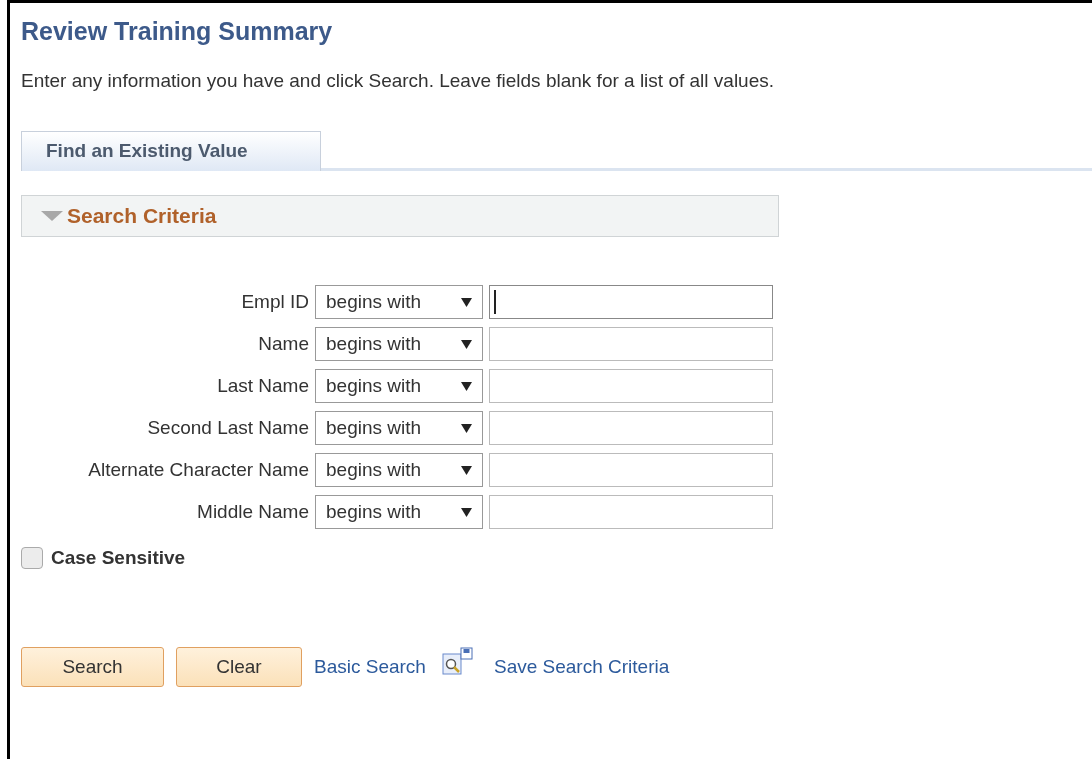 Image resolution: width=1092 pixels, height=759 pixels. I want to click on instructions-text: Enter any information you have and click Search. Leave fields blank for a list of all values., so click(398, 81).